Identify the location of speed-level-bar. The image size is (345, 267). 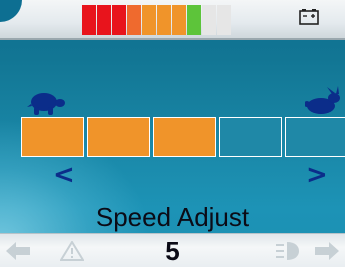
(183, 137).